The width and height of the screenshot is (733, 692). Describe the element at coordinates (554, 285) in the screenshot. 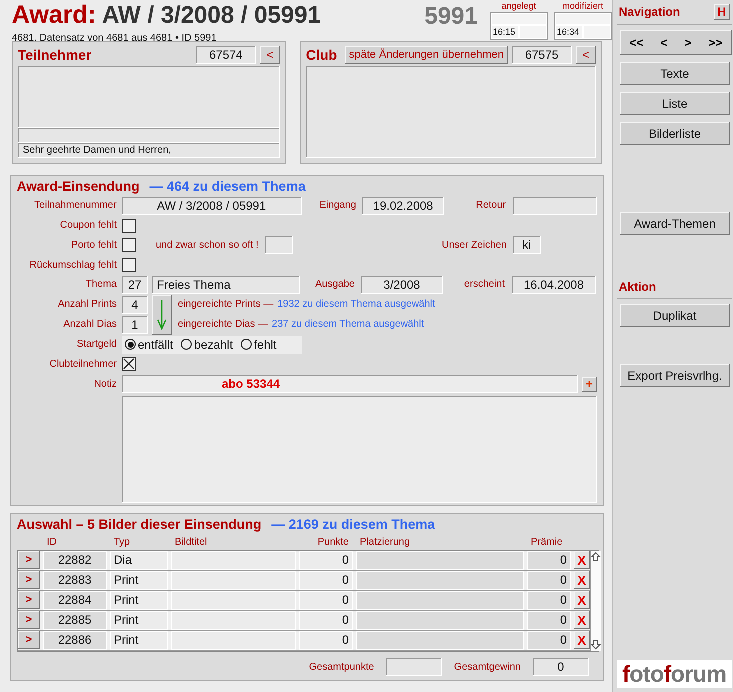

I see `input-field: 16.04.2008` at that location.